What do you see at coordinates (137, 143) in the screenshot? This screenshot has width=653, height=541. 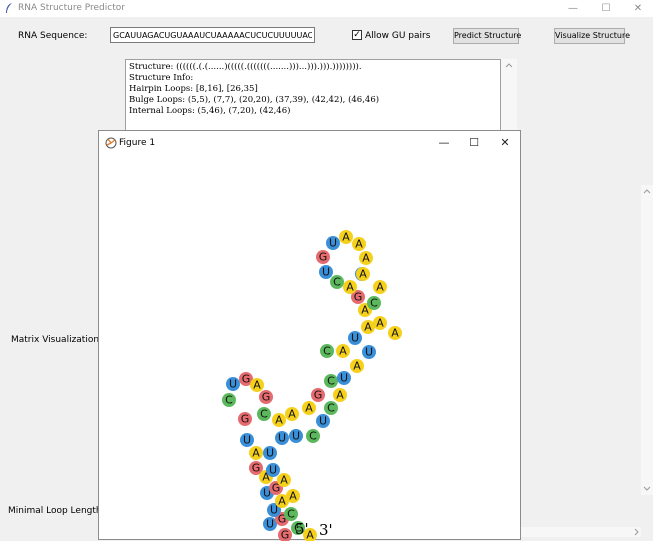 I see `figure-title: Figure 1` at bounding box center [137, 143].